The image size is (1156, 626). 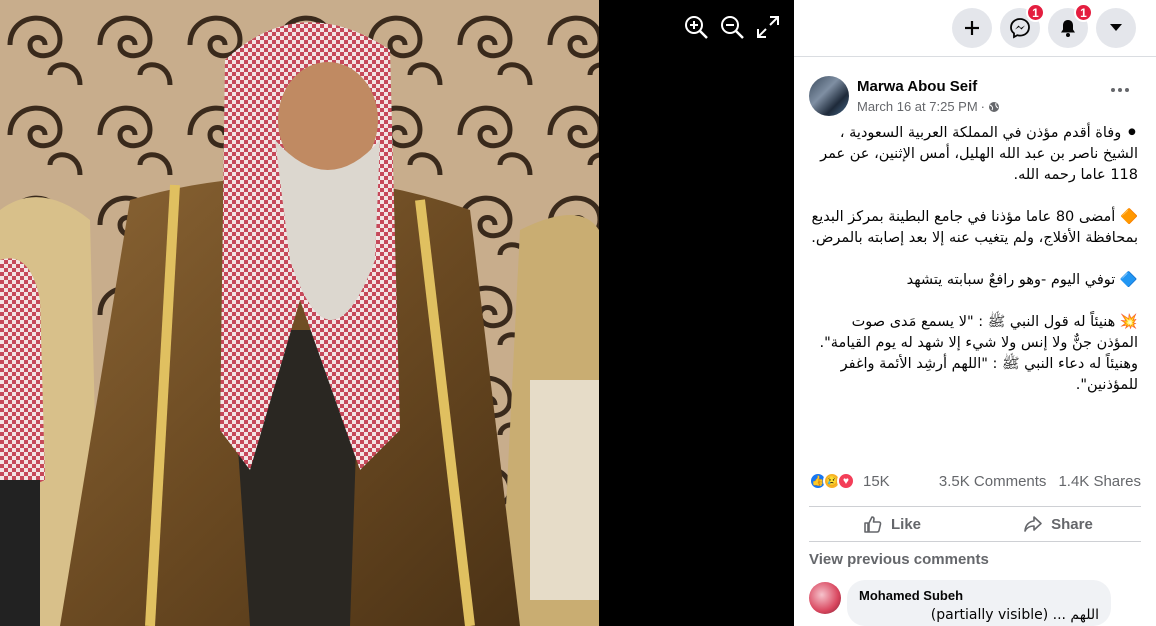 I want to click on more-dots-icon, so click(x=1120, y=90).